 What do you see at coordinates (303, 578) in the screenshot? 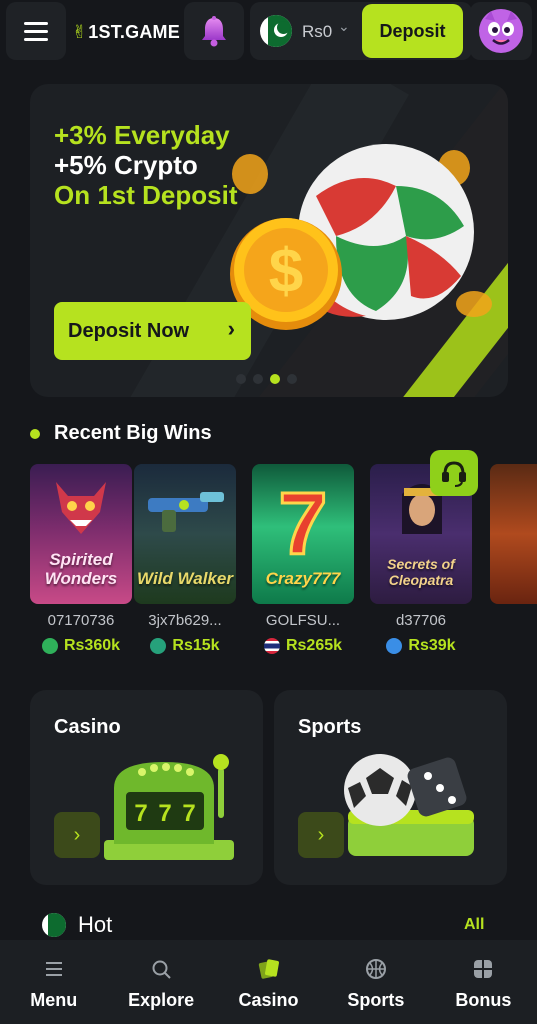
I see `game-title: Crazy777` at bounding box center [303, 578].